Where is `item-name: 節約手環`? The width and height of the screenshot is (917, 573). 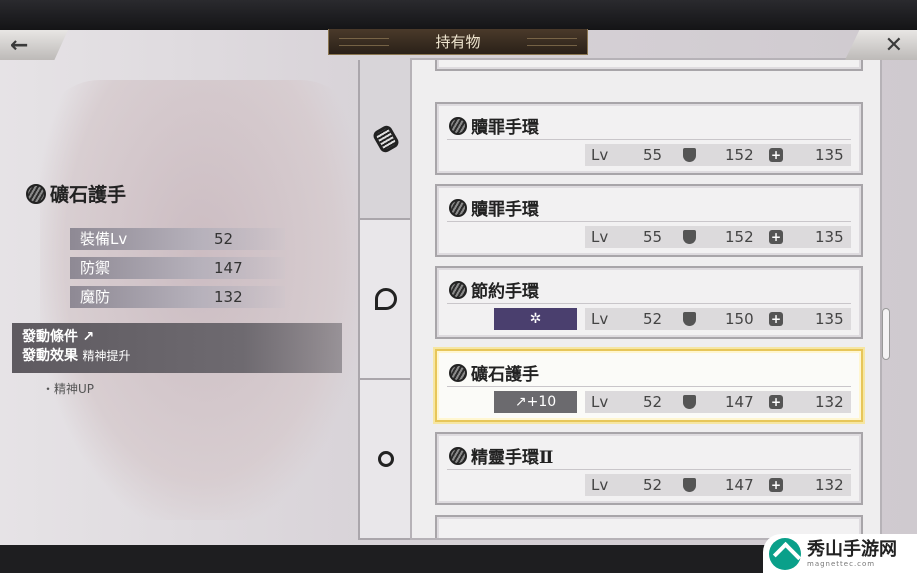
item-name: 節約手環 is located at coordinates (505, 292).